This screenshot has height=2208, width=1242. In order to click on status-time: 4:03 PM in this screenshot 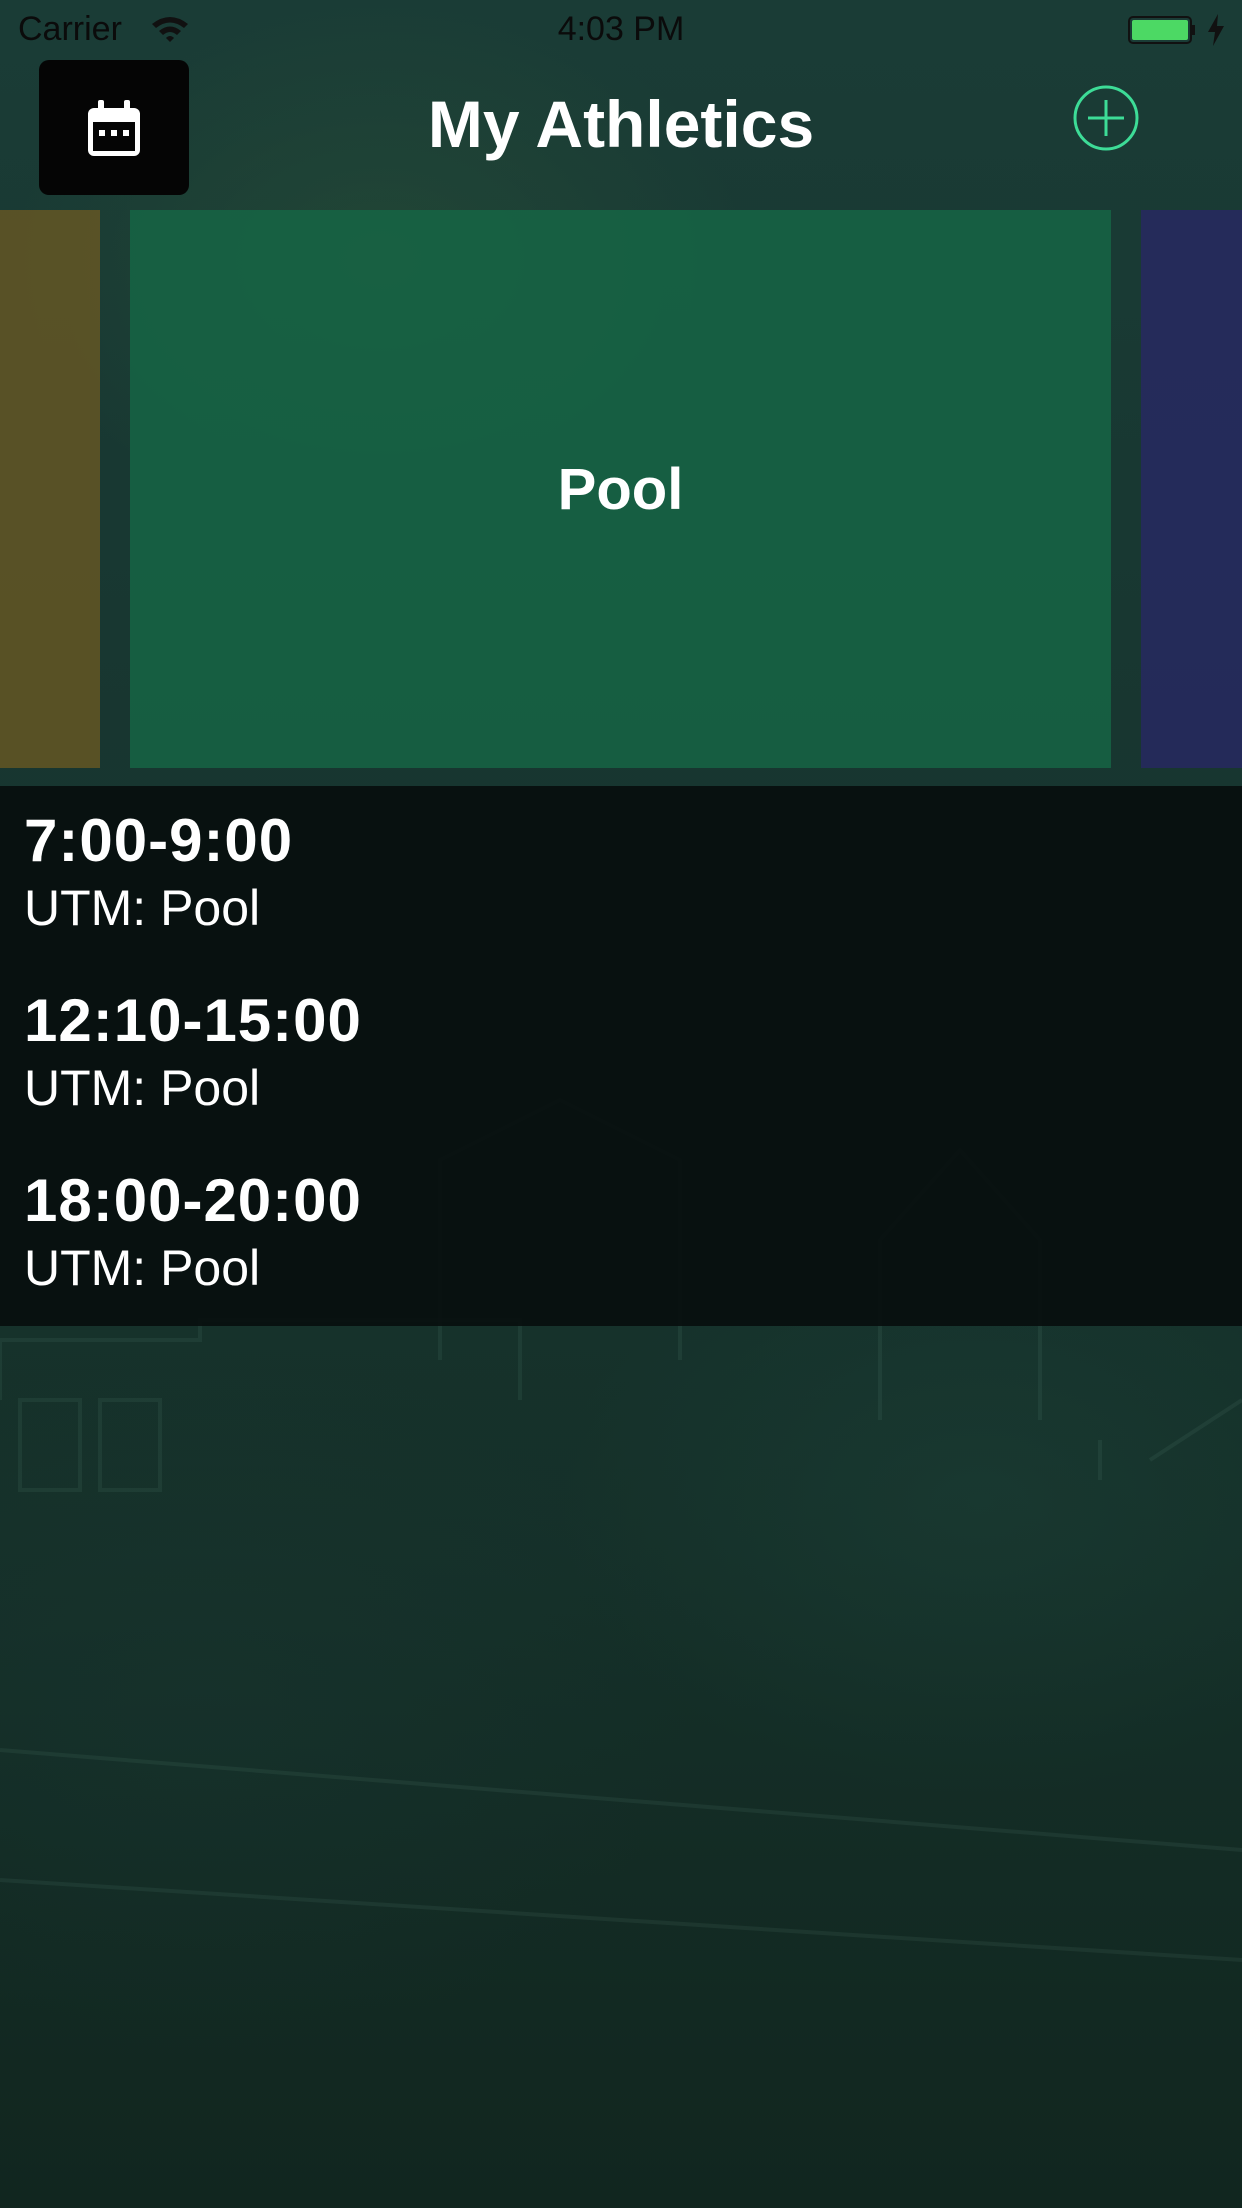, I will do `click(621, 29)`.